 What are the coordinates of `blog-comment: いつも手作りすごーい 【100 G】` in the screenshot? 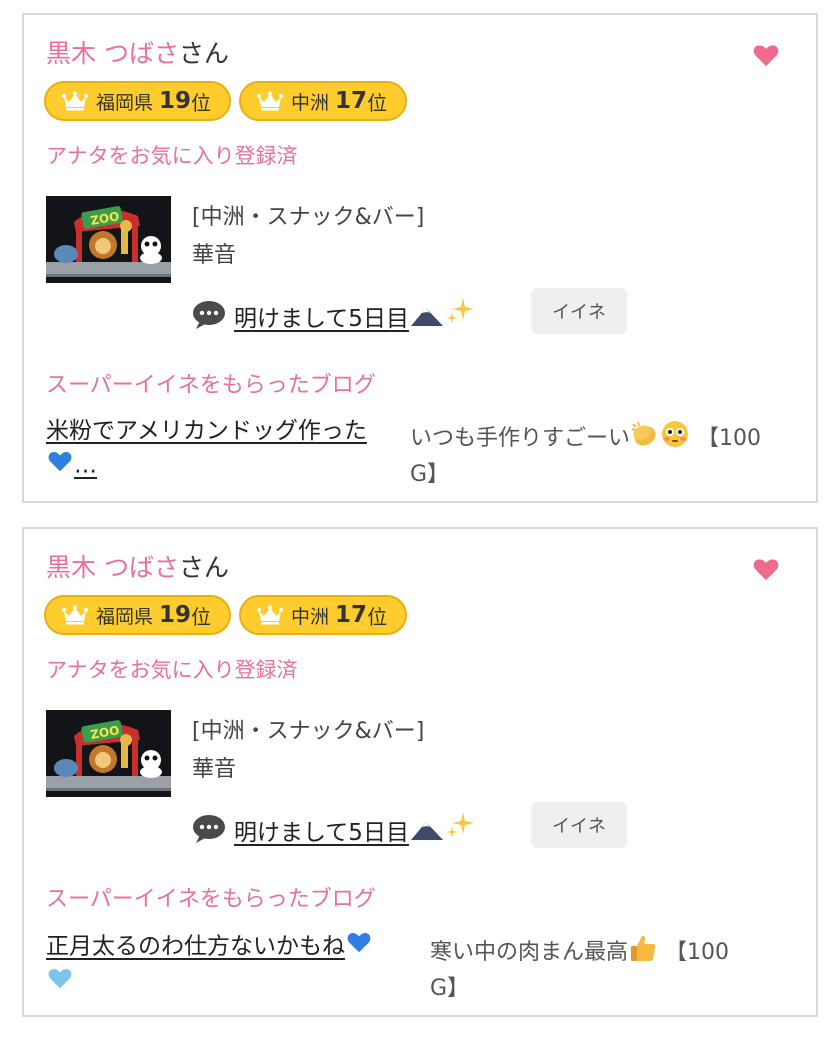 It's located at (603, 455).